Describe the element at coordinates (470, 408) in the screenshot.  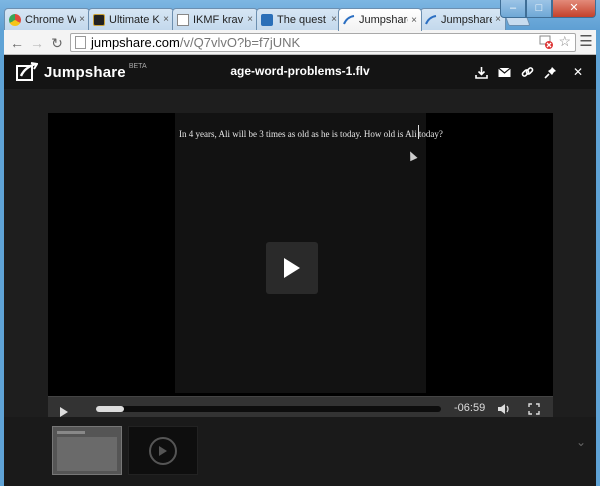
I see `time-remaining: -06:59` at that location.